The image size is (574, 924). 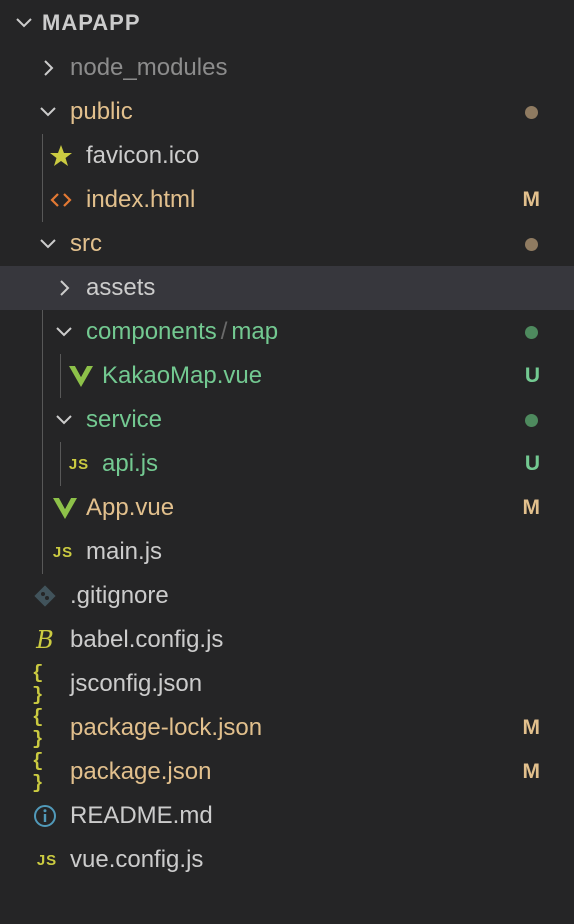 What do you see at coordinates (287, 596) in the screenshot?
I see `tree-item-gitignore: .gitignore` at bounding box center [287, 596].